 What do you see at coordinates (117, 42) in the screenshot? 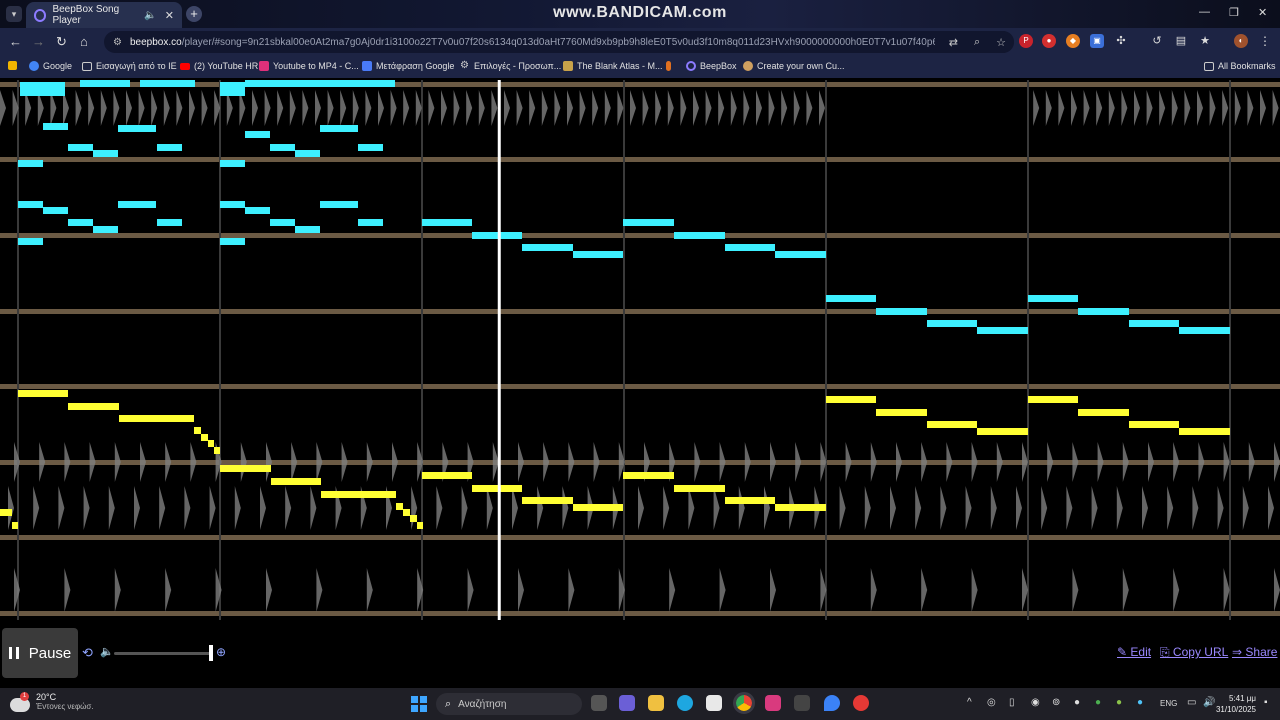
I see `site-info-icon: ⚙` at bounding box center [117, 42].